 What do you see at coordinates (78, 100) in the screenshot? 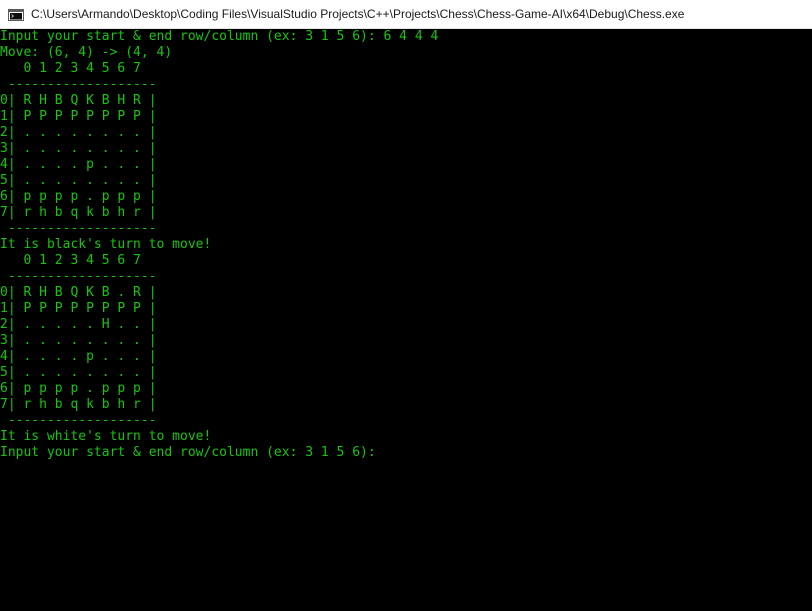
I see `console-line: 0| R H B Q K B H R |` at bounding box center [78, 100].